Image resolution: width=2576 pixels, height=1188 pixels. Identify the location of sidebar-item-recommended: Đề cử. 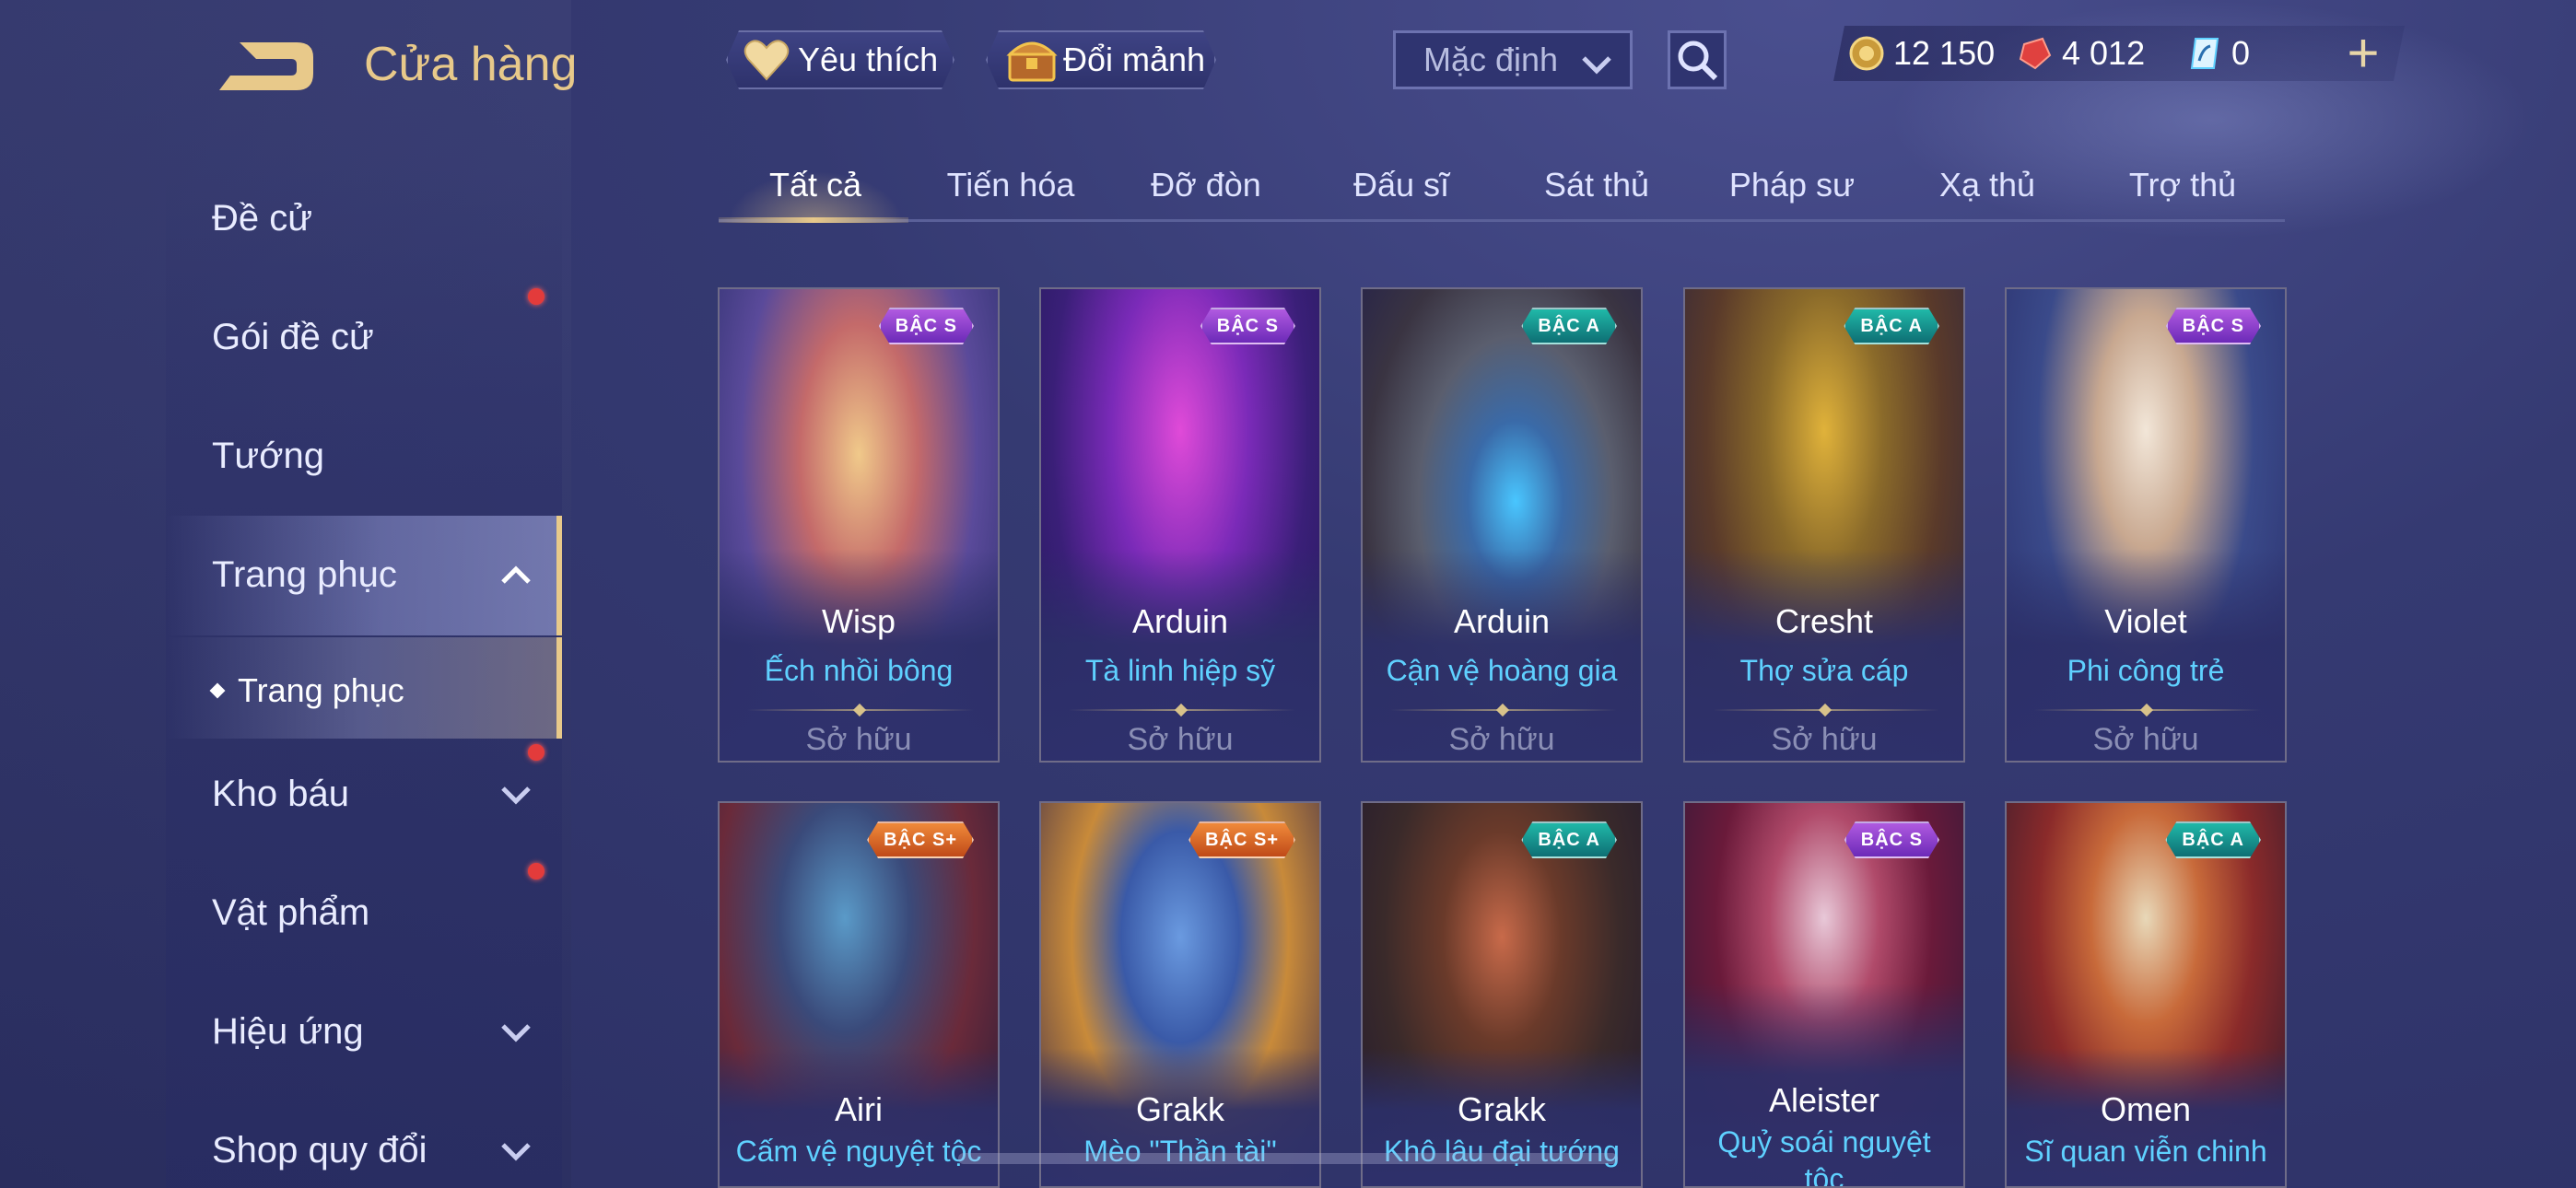
(262, 218).